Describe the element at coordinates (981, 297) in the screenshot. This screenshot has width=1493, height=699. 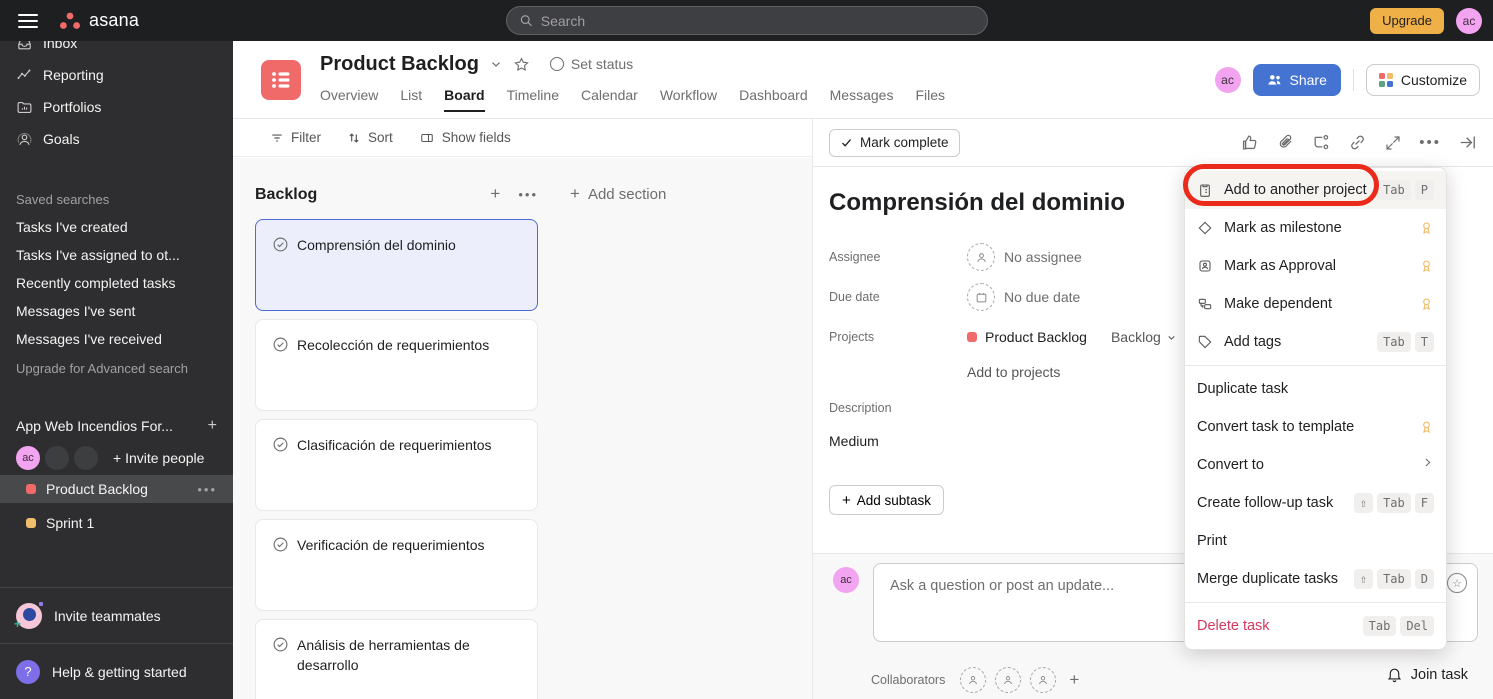
I see `due-date-calendar-icon` at that location.